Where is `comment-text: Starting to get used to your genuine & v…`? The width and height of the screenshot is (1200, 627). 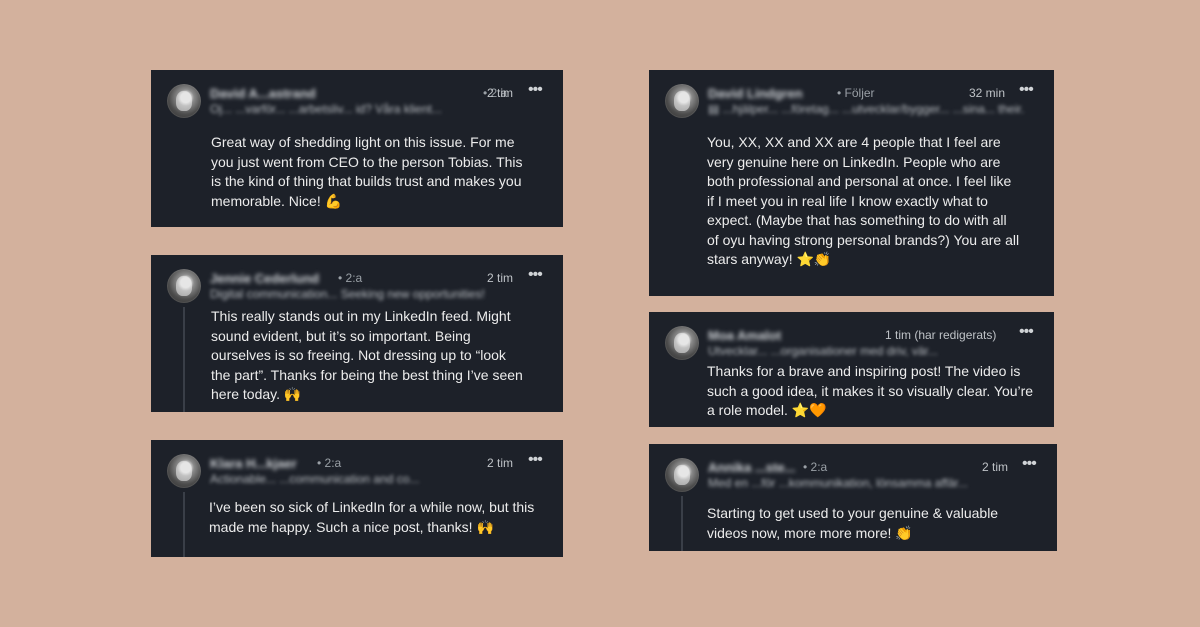
comment-text: Starting to get used to your genuine & v… is located at coordinates (872, 524).